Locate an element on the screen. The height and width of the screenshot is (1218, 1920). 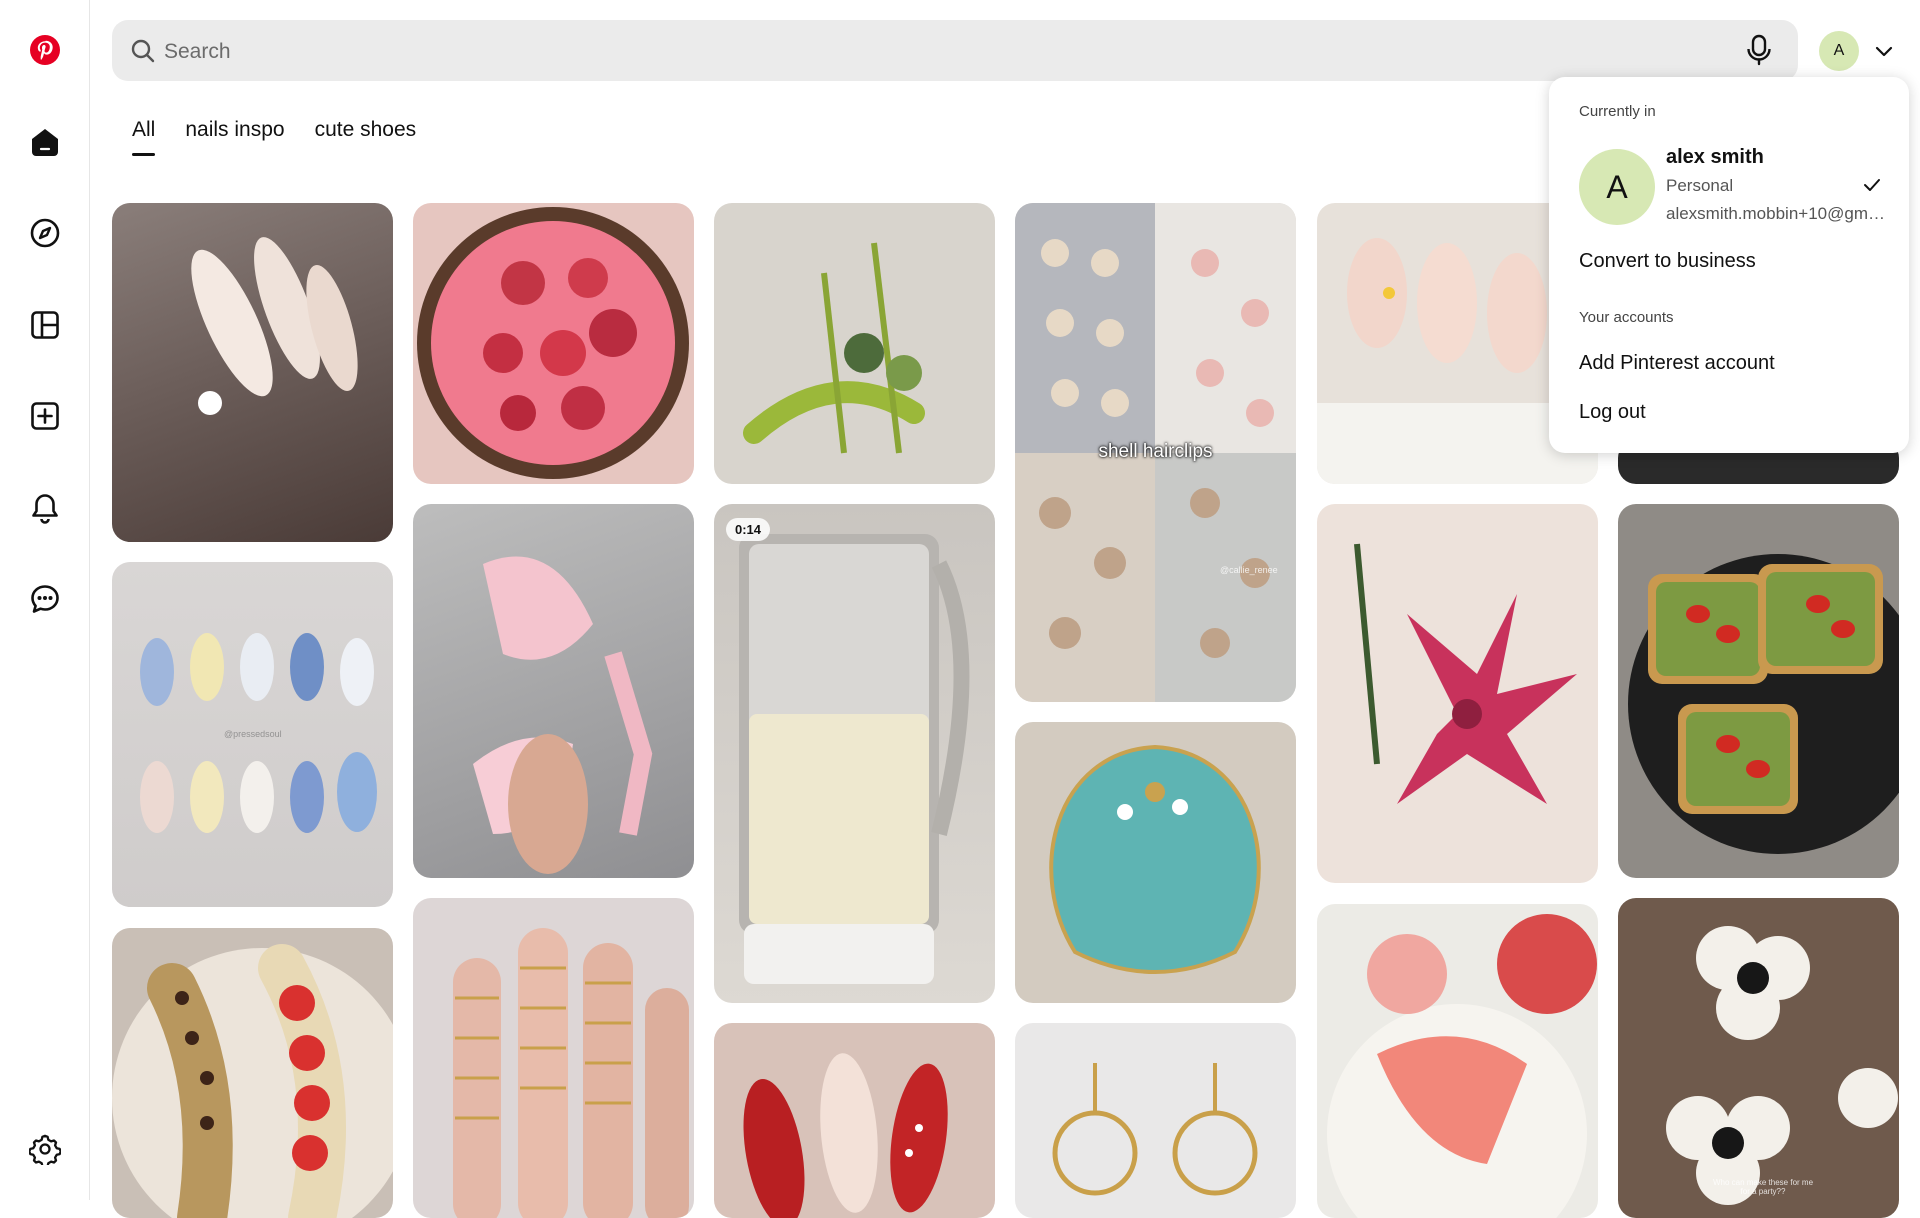
pin-flower-earrings is located at coordinates (1155, 1120).